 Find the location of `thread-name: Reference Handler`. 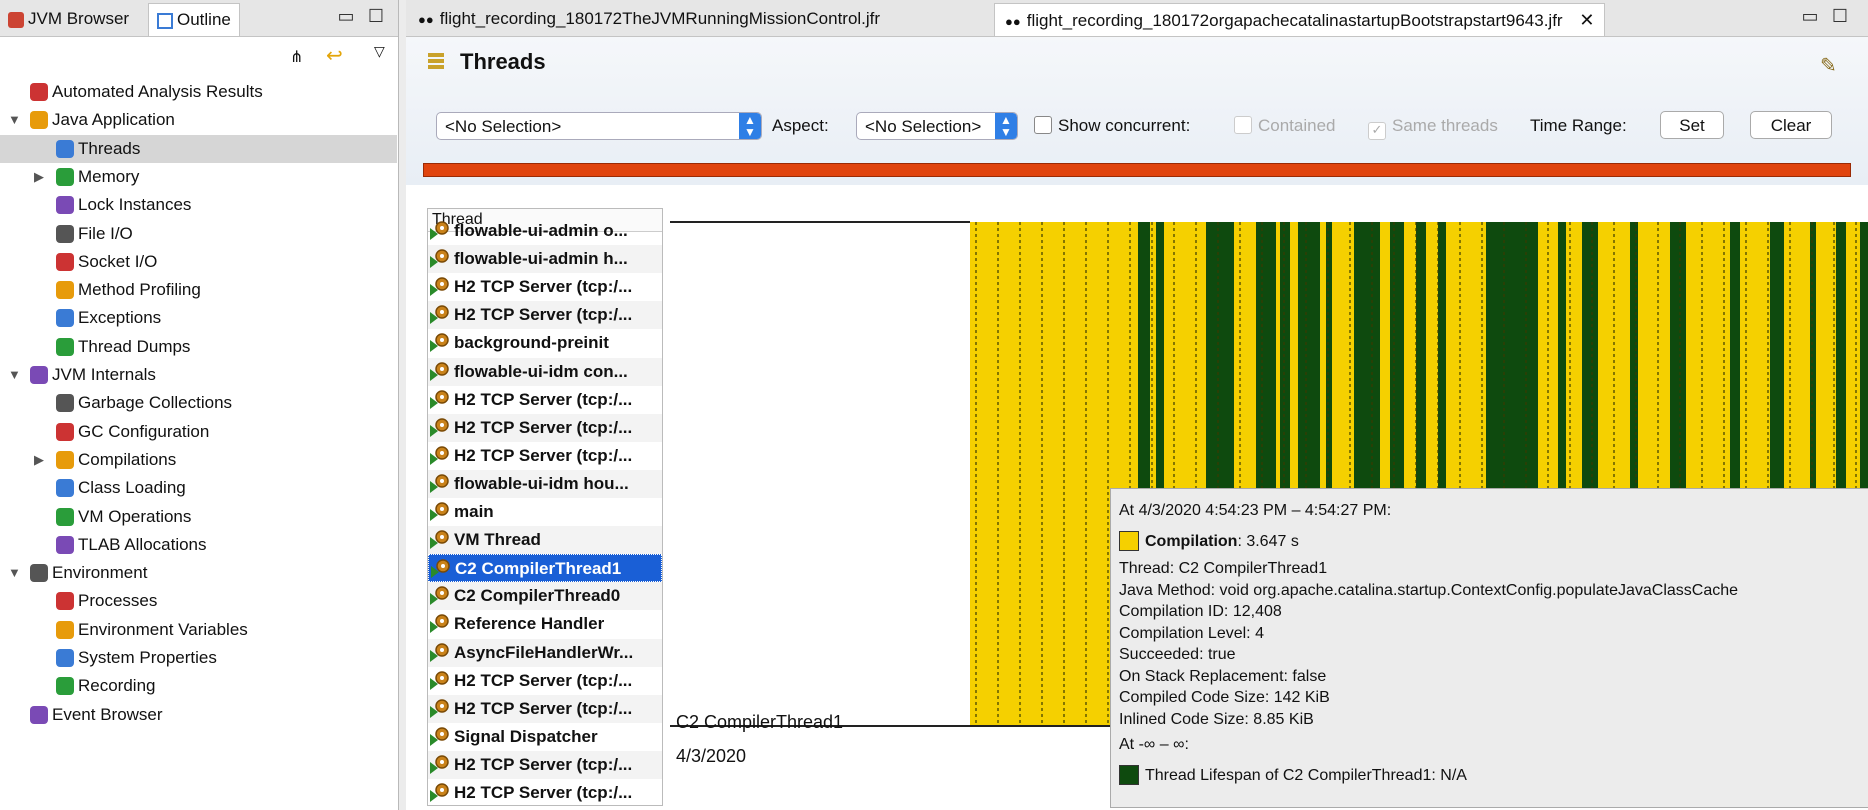

thread-name: Reference Handler is located at coordinates (529, 624).